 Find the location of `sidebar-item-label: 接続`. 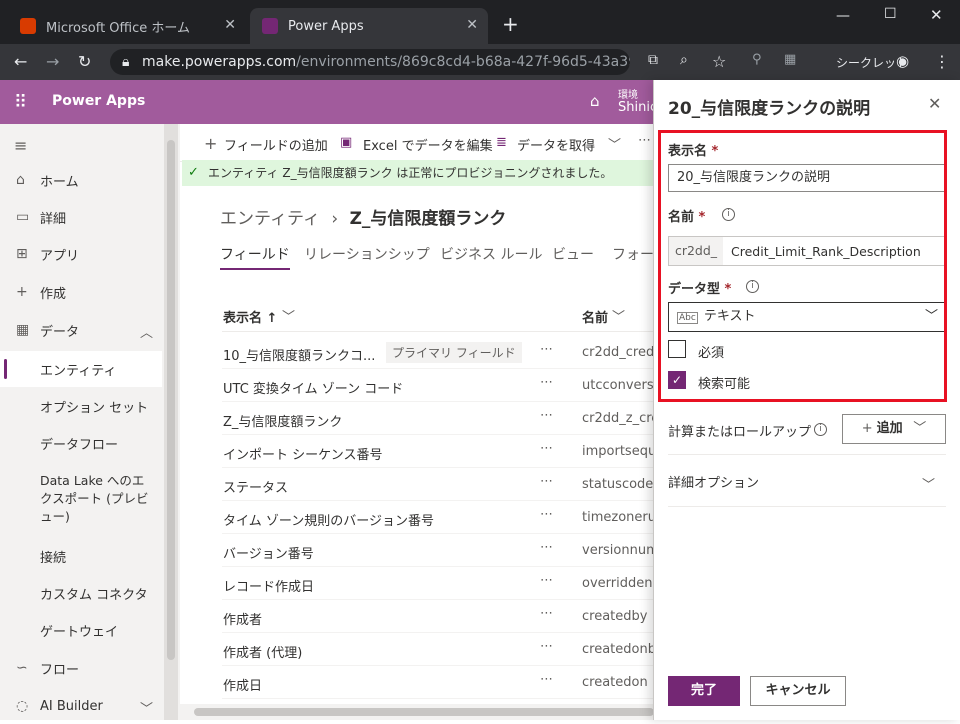

sidebar-item-label: 接続 is located at coordinates (53, 558).